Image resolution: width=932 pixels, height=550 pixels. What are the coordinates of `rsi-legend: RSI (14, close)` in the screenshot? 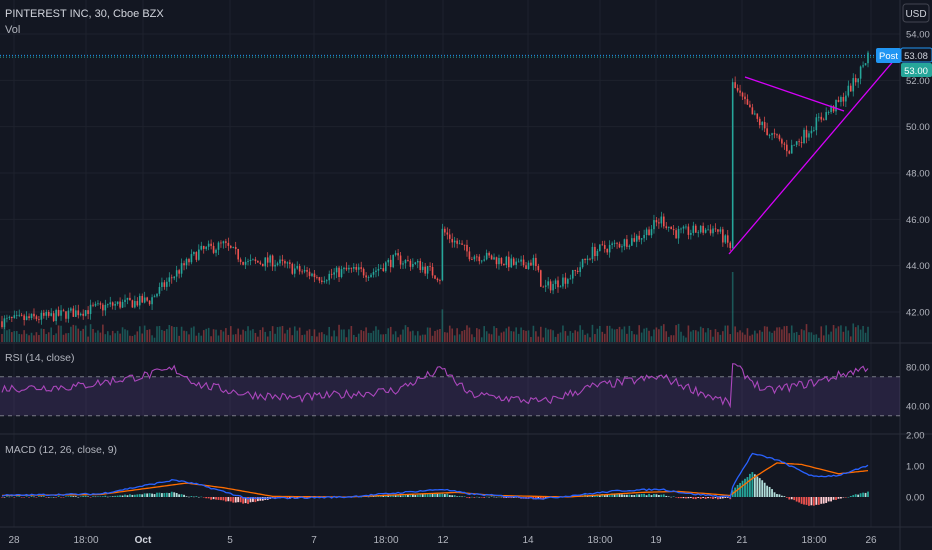 It's located at (39, 358).